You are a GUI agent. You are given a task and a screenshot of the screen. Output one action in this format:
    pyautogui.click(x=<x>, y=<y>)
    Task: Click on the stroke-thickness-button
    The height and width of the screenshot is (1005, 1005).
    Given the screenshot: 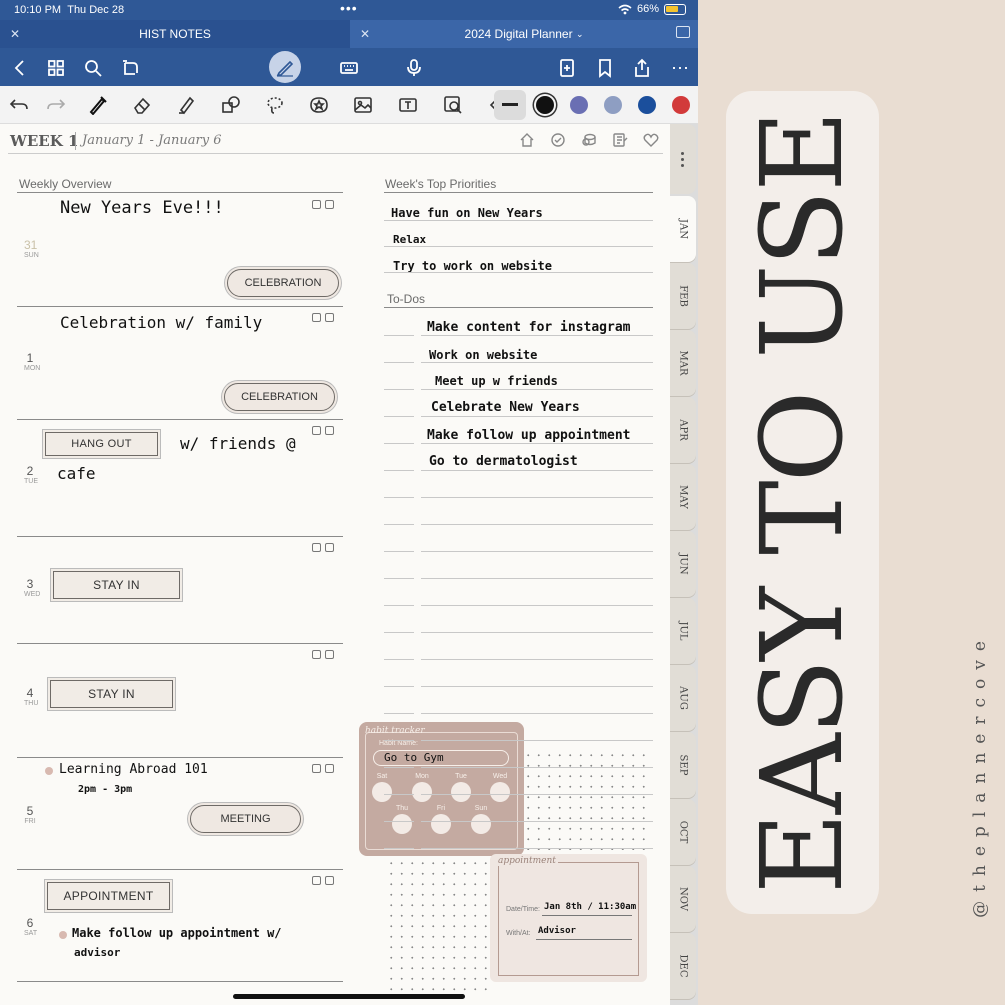 What is the action you would take?
    pyautogui.click(x=510, y=105)
    